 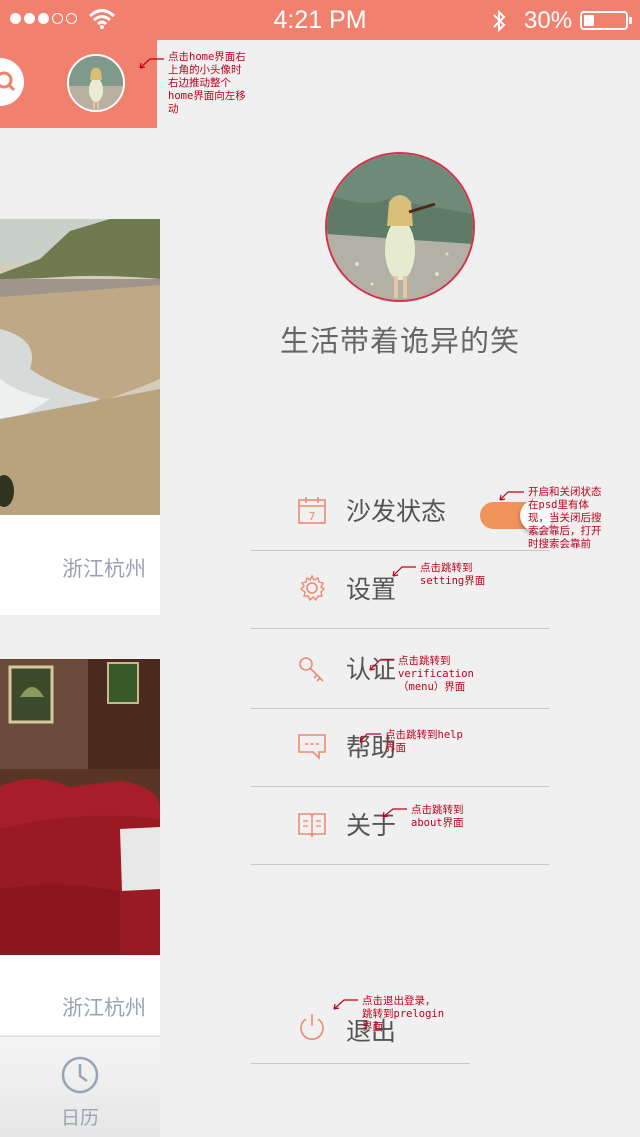 What do you see at coordinates (453, 574) in the screenshot?
I see `annotation-note: 点击跳转到 setting界面` at bounding box center [453, 574].